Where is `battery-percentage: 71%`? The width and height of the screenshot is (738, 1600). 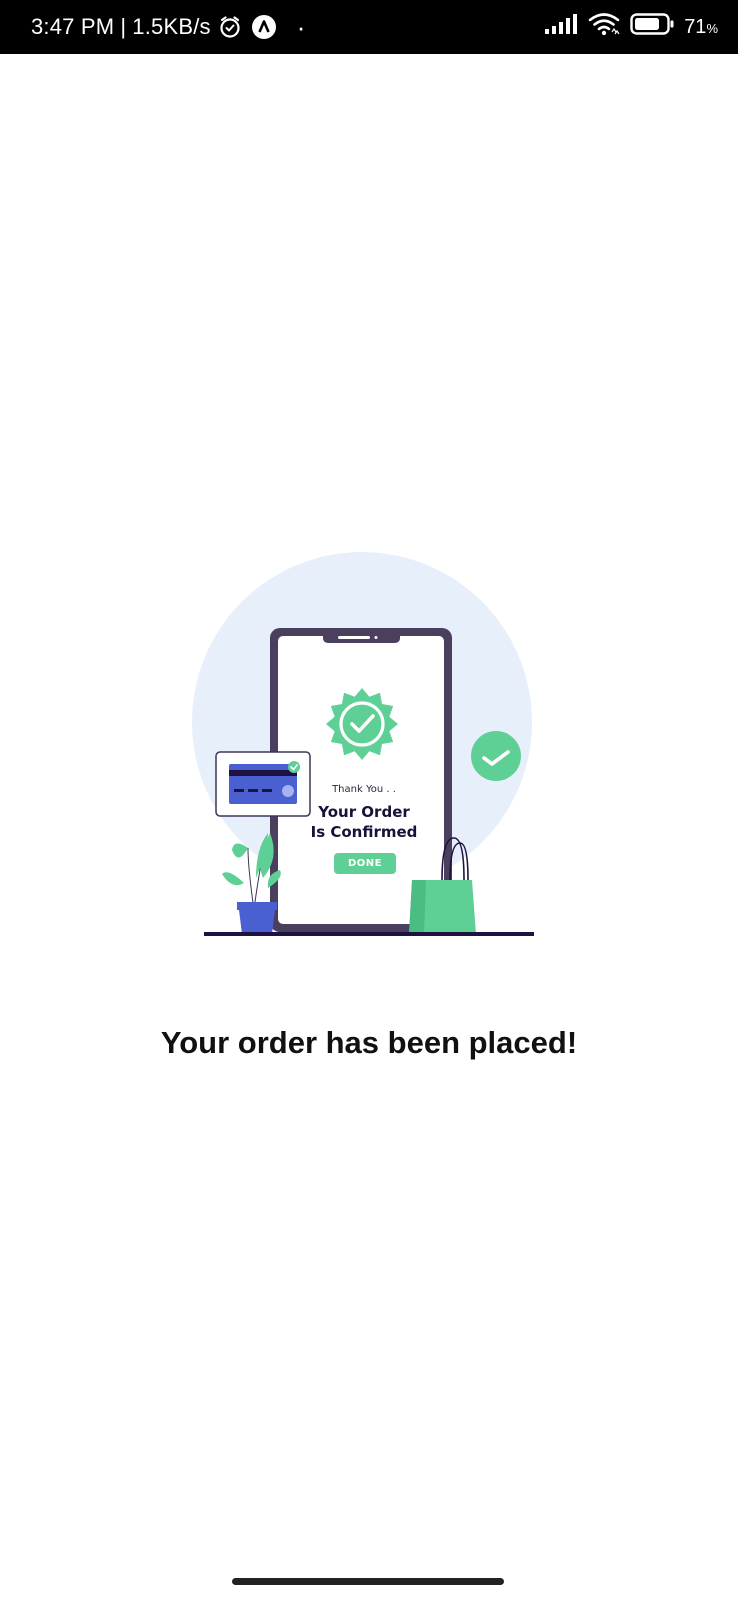
battery-percentage: 71% is located at coordinates (701, 27).